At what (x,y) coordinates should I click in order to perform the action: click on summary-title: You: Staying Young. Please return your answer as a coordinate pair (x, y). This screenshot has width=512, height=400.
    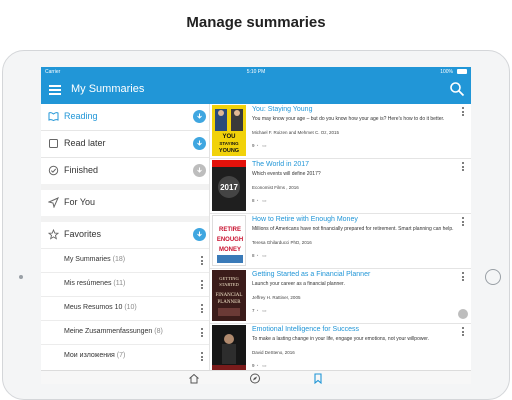
    Looking at the image, I should click on (282, 109).